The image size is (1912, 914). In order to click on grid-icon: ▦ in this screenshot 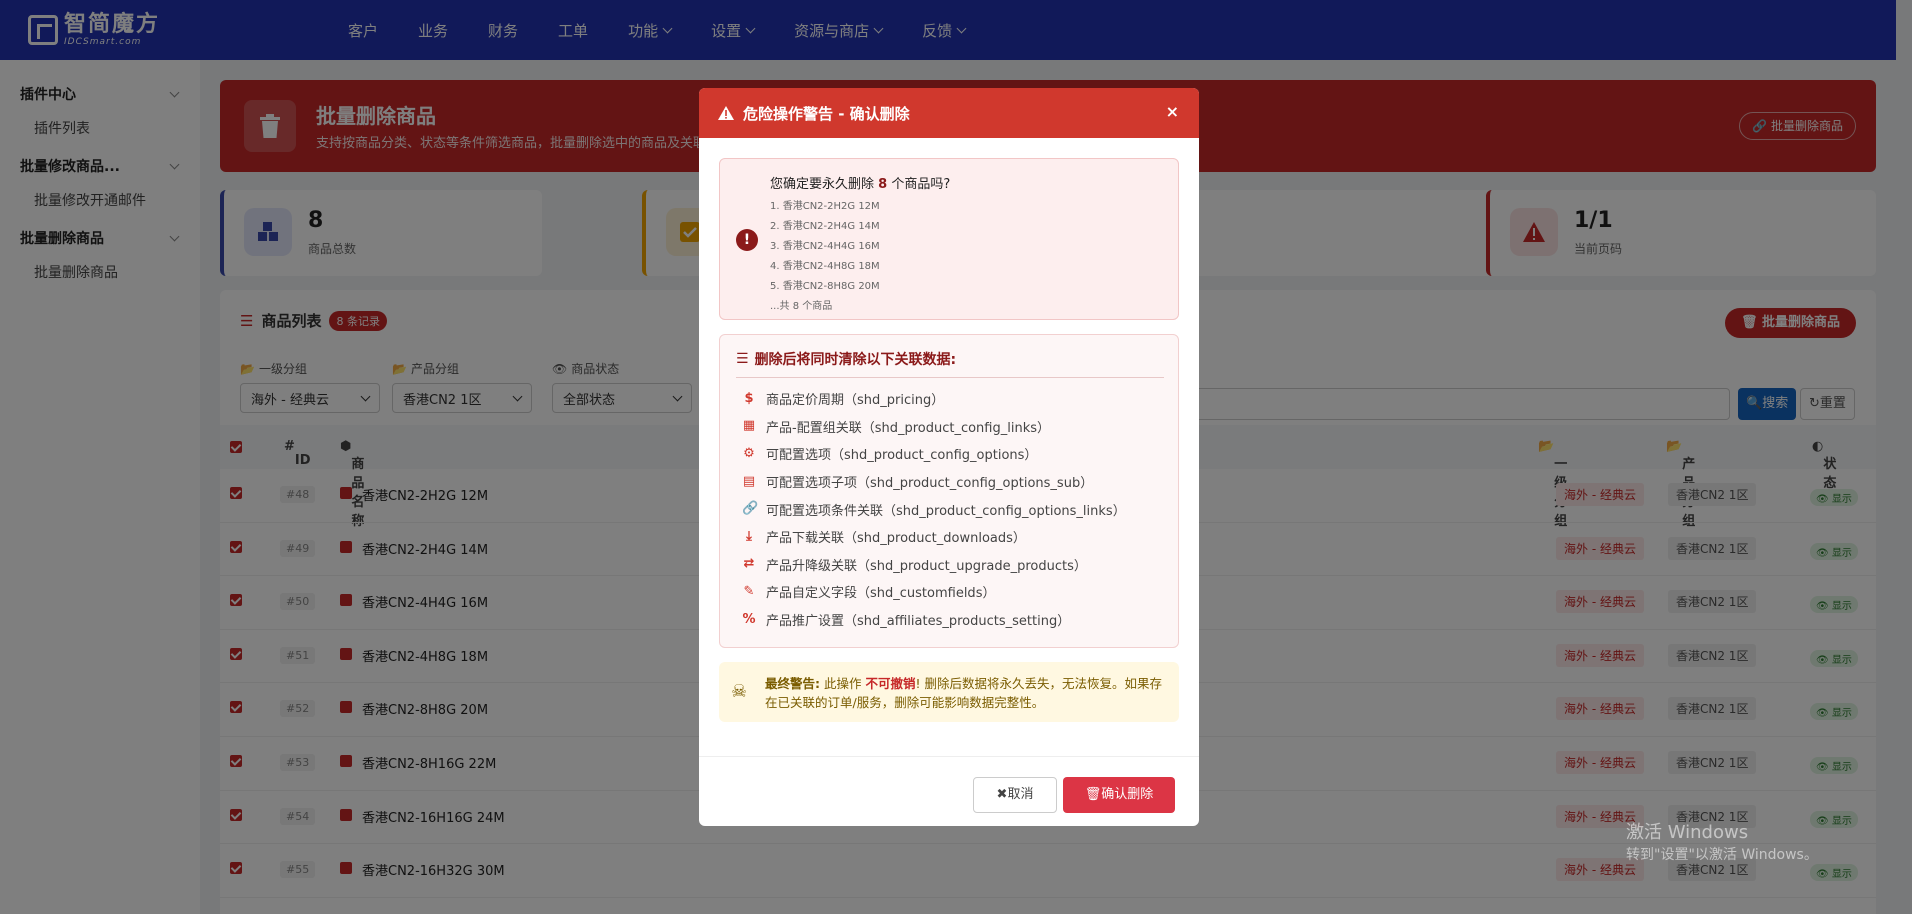, I will do `click(749, 426)`.